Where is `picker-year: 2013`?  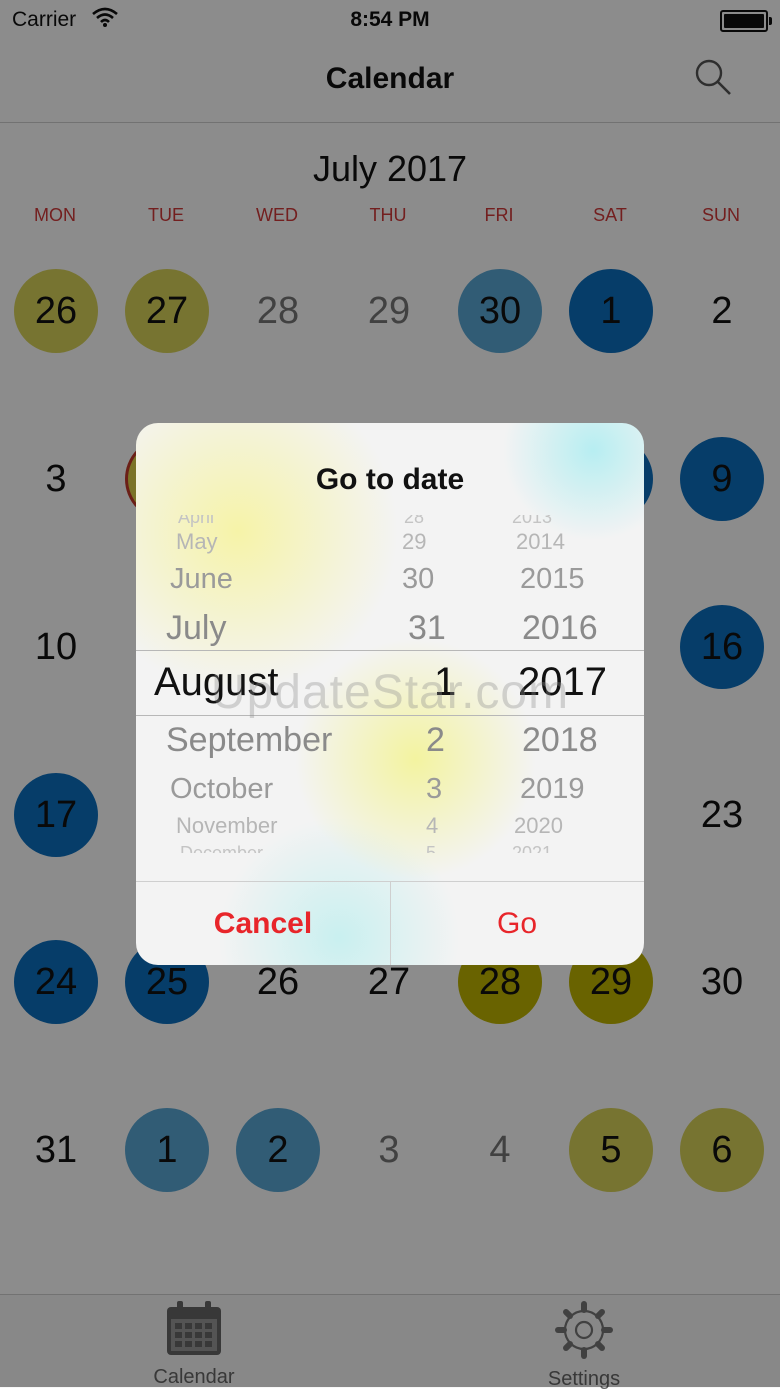
picker-year: 2013 is located at coordinates (532, 521).